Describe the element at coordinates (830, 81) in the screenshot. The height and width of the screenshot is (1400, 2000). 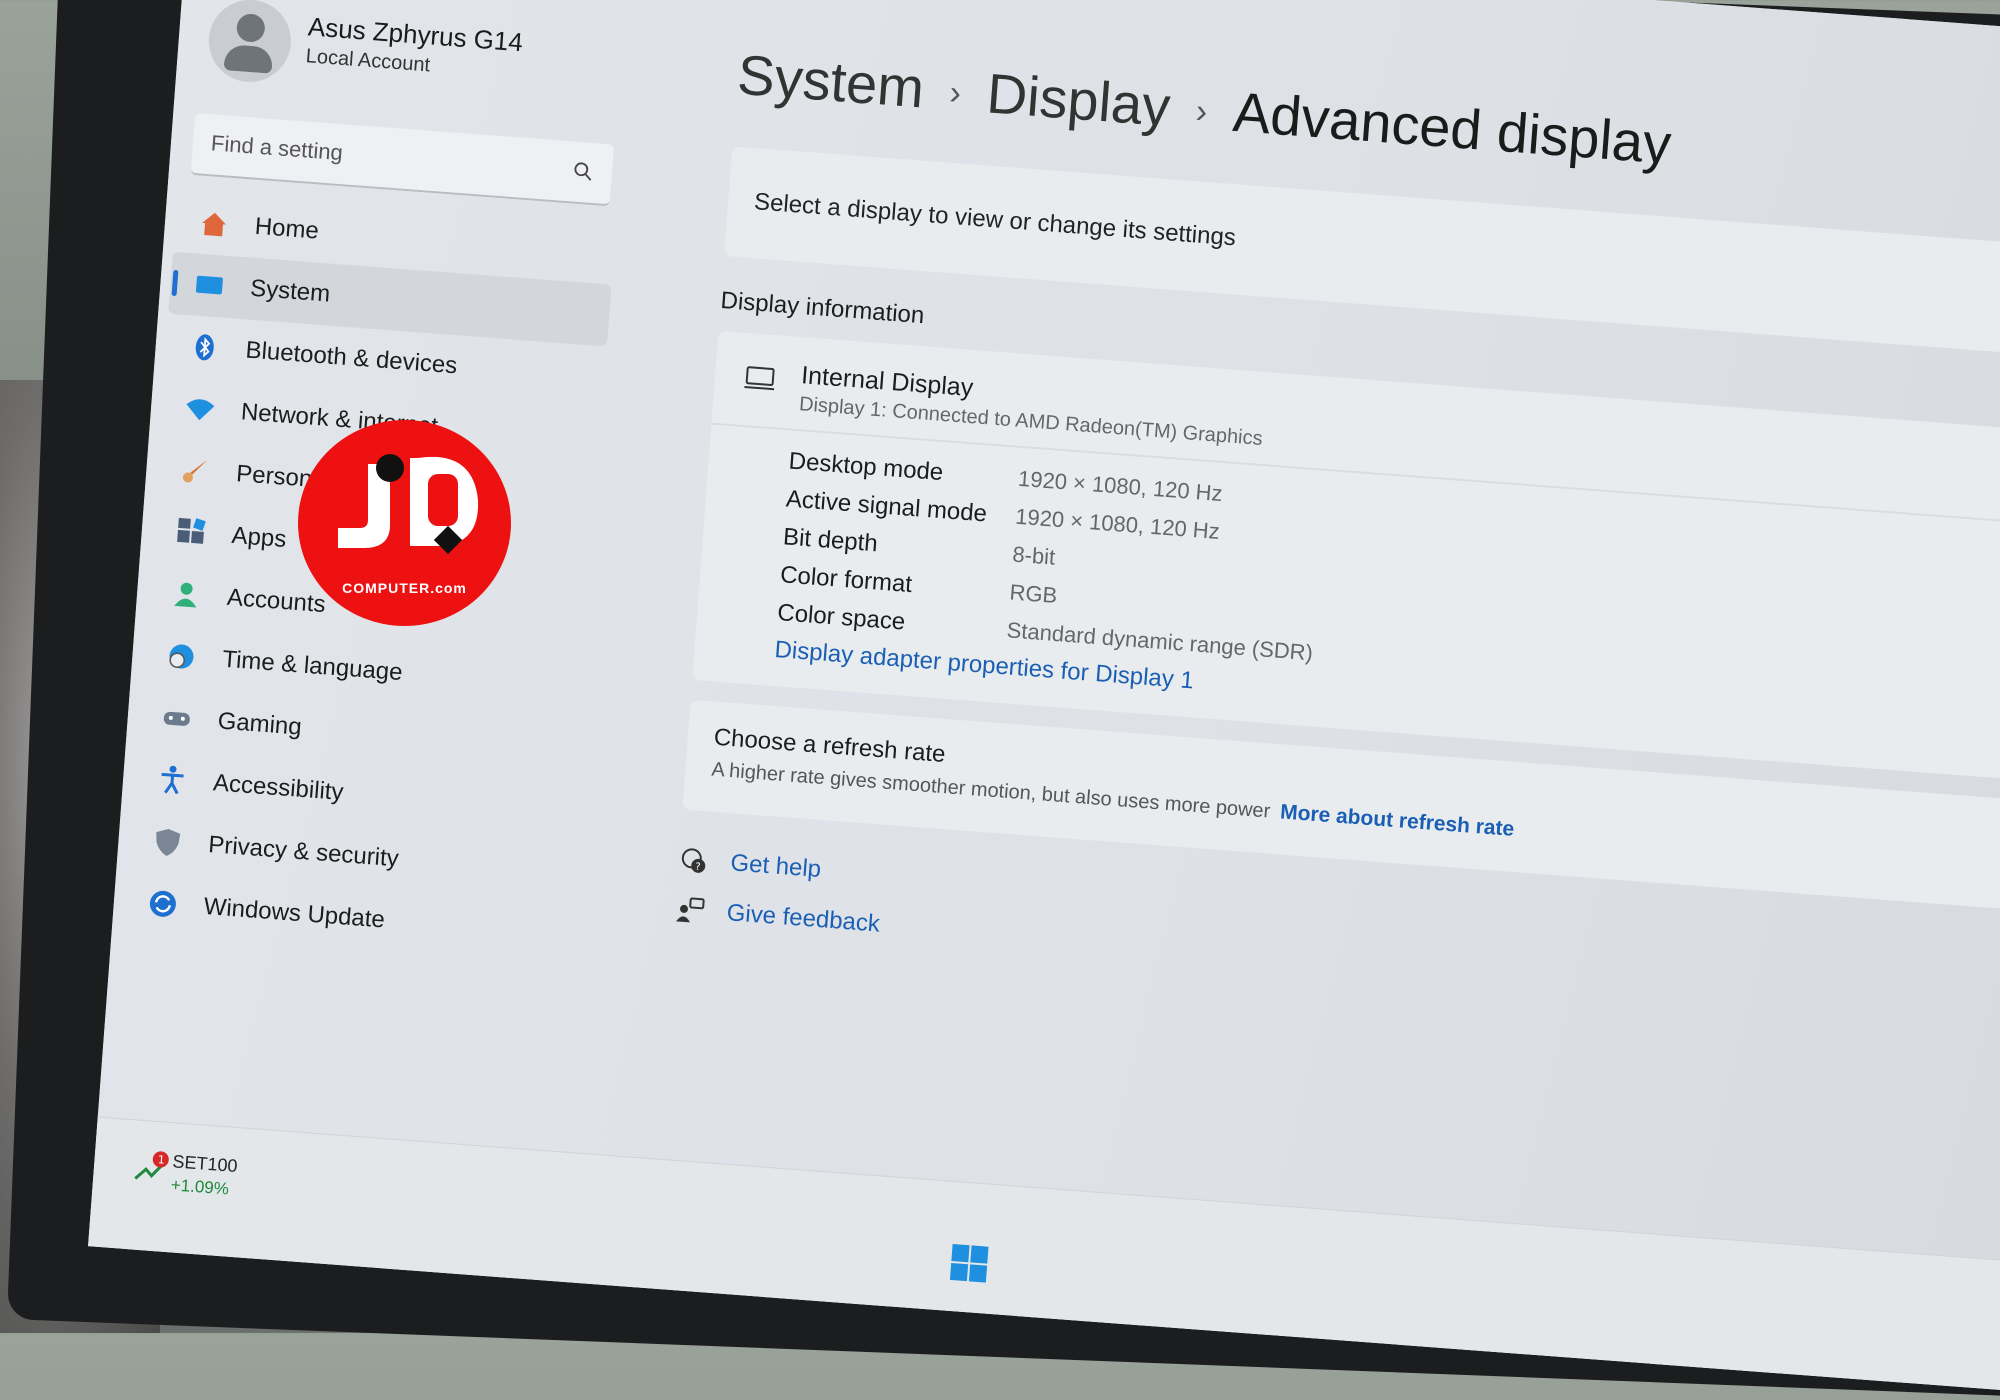
I see `breadcrumb-system: System` at that location.